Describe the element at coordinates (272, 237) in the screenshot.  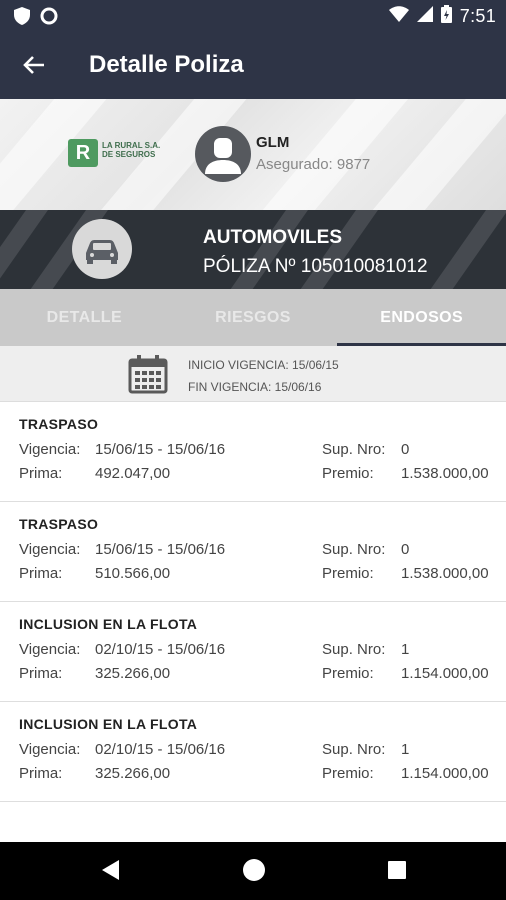
I see `policy-type: AUTOMOVILES` at that location.